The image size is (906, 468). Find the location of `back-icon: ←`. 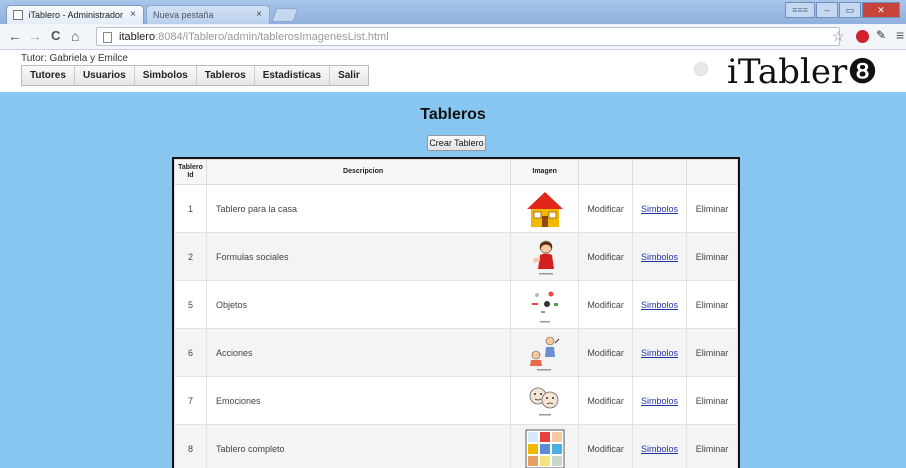

back-icon: ← is located at coordinates (15, 36).